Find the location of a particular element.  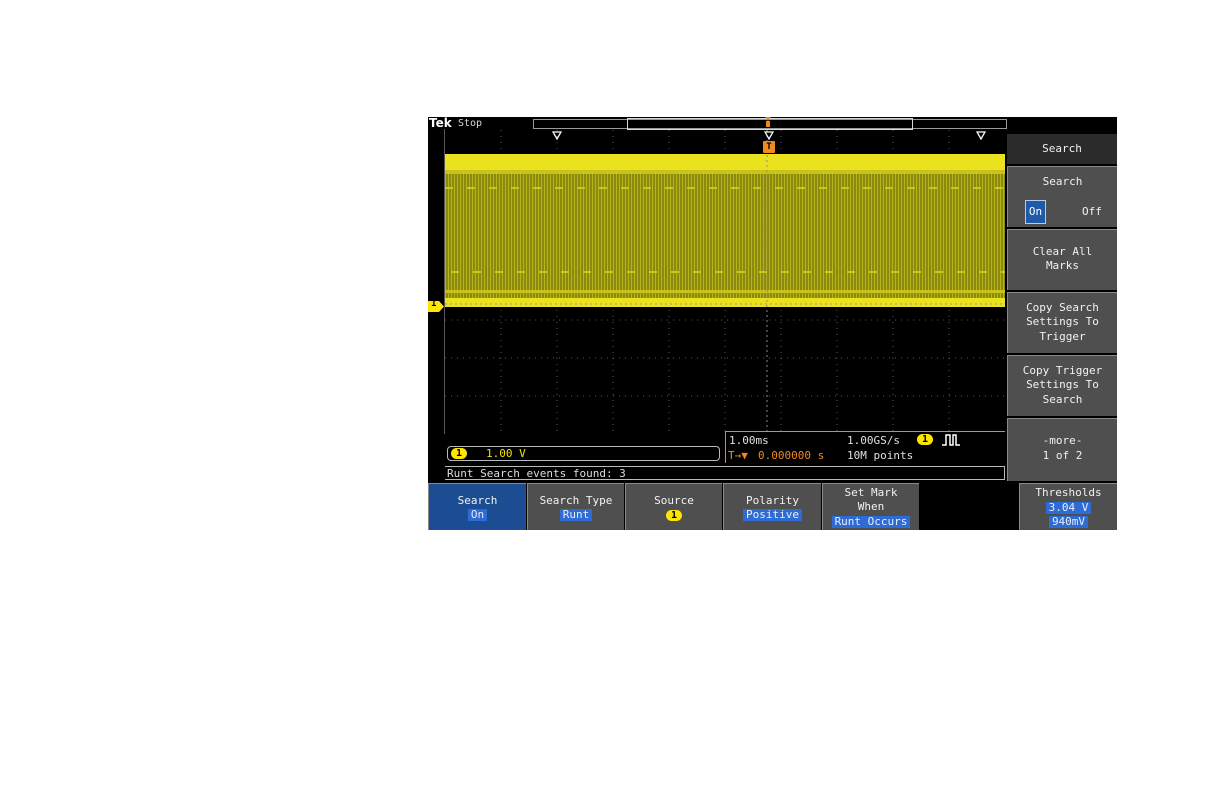

horizontal-delay: 0.000000 s is located at coordinates (791, 455).